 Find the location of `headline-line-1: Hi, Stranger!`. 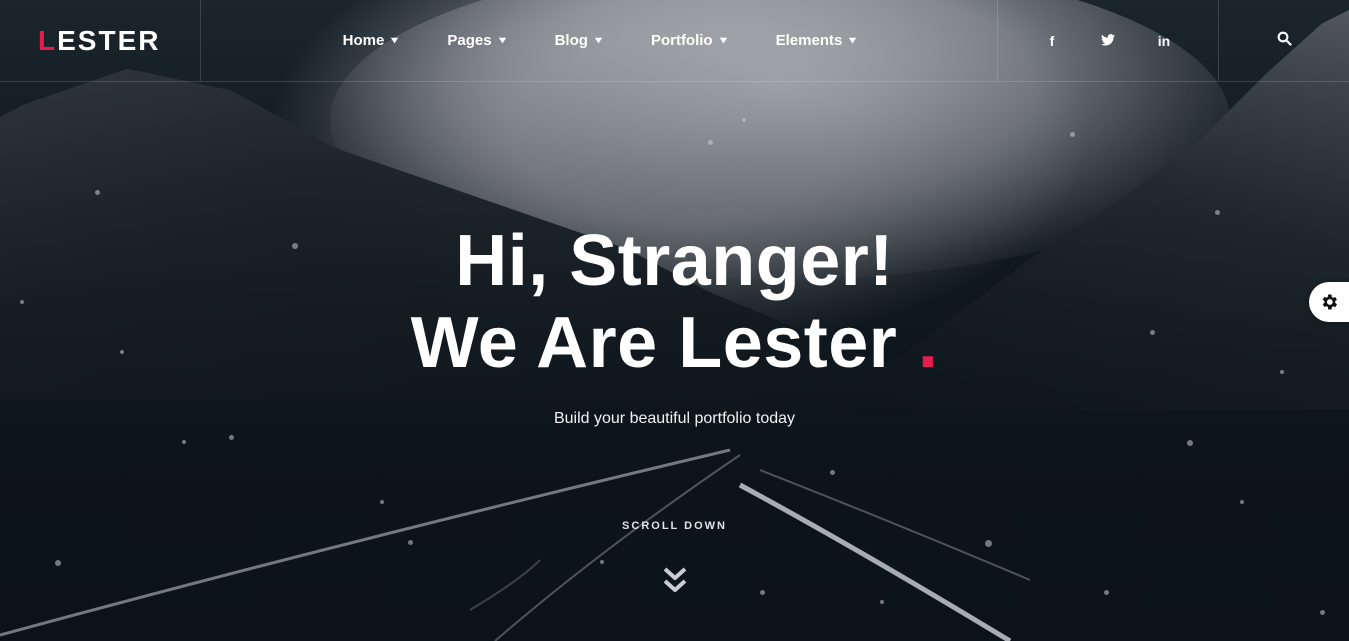

headline-line-1: Hi, Stranger! is located at coordinates (674, 261).